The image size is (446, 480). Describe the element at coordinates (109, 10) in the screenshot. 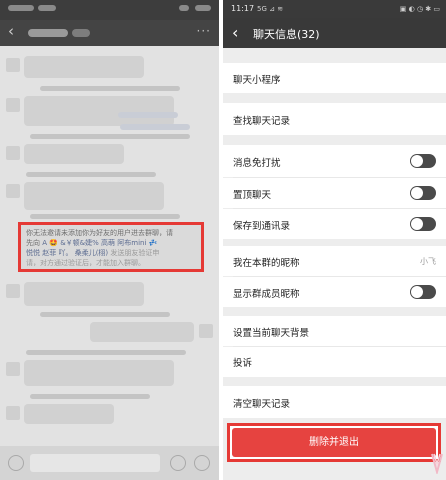

I see `status-bar-left` at that location.